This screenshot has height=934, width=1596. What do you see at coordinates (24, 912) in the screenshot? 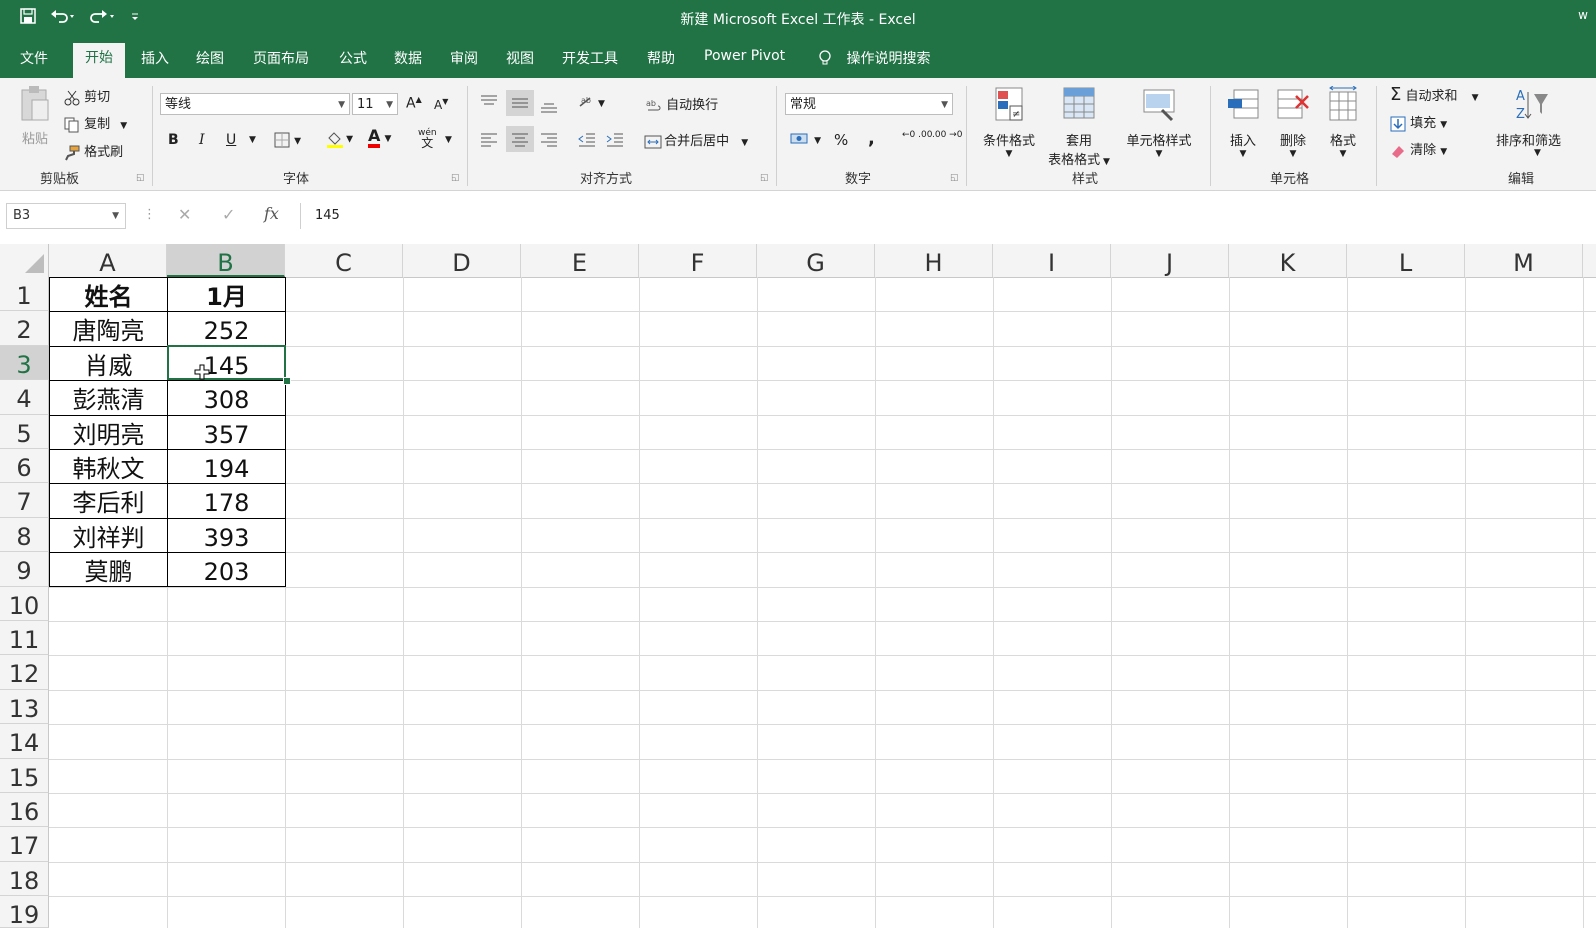
I see `row-header-19: 19` at bounding box center [24, 912].